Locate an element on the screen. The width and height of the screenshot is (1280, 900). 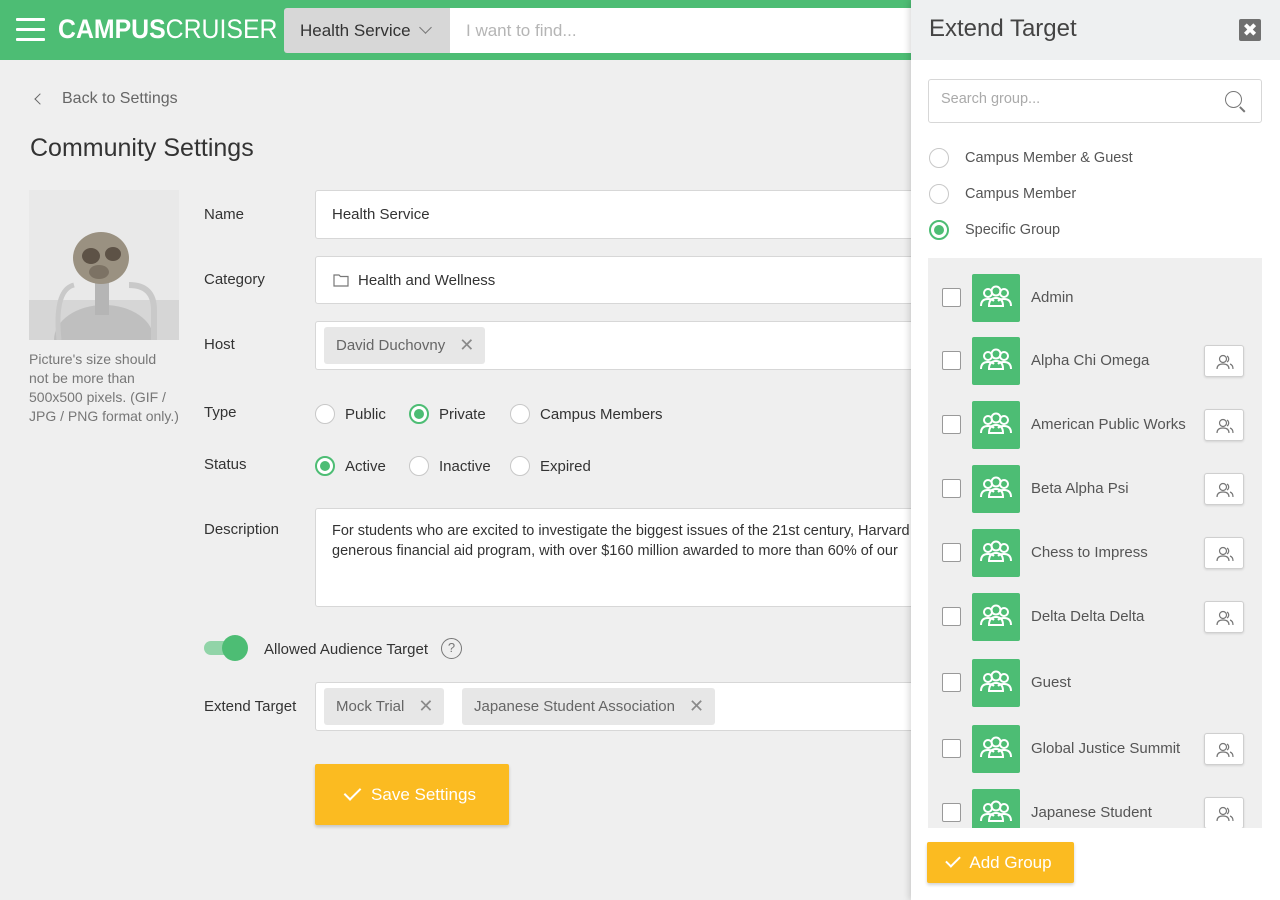
radio-campus-members is located at coordinates (520, 414).